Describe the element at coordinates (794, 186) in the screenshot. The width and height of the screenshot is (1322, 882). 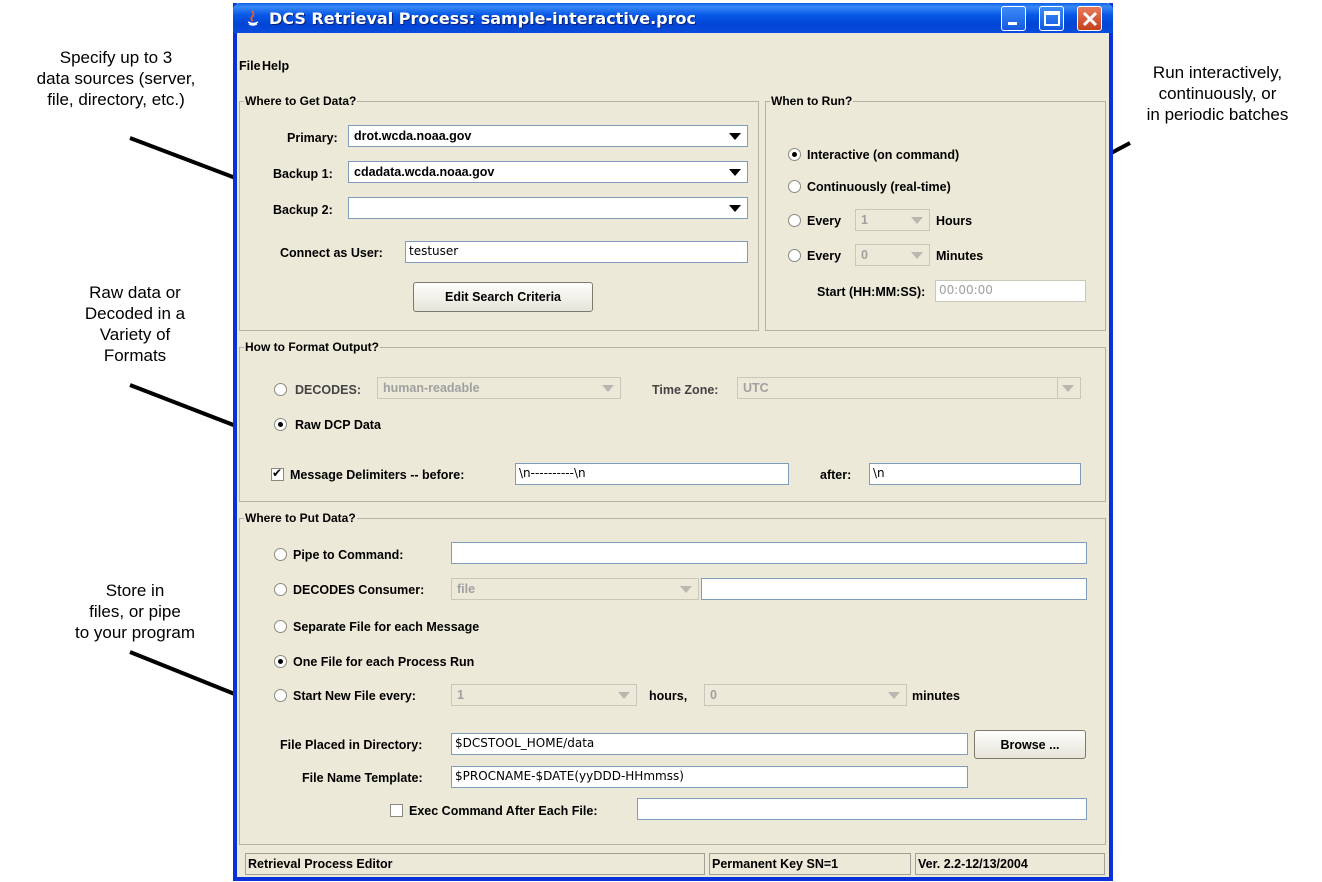
I see `continuous-radio` at that location.